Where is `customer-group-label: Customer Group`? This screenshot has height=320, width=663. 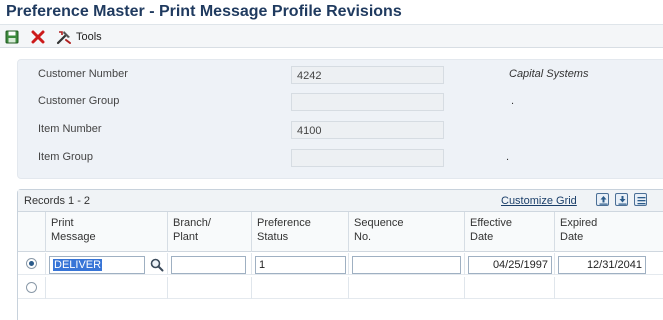 customer-group-label: Customer Group is located at coordinates (79, 101).